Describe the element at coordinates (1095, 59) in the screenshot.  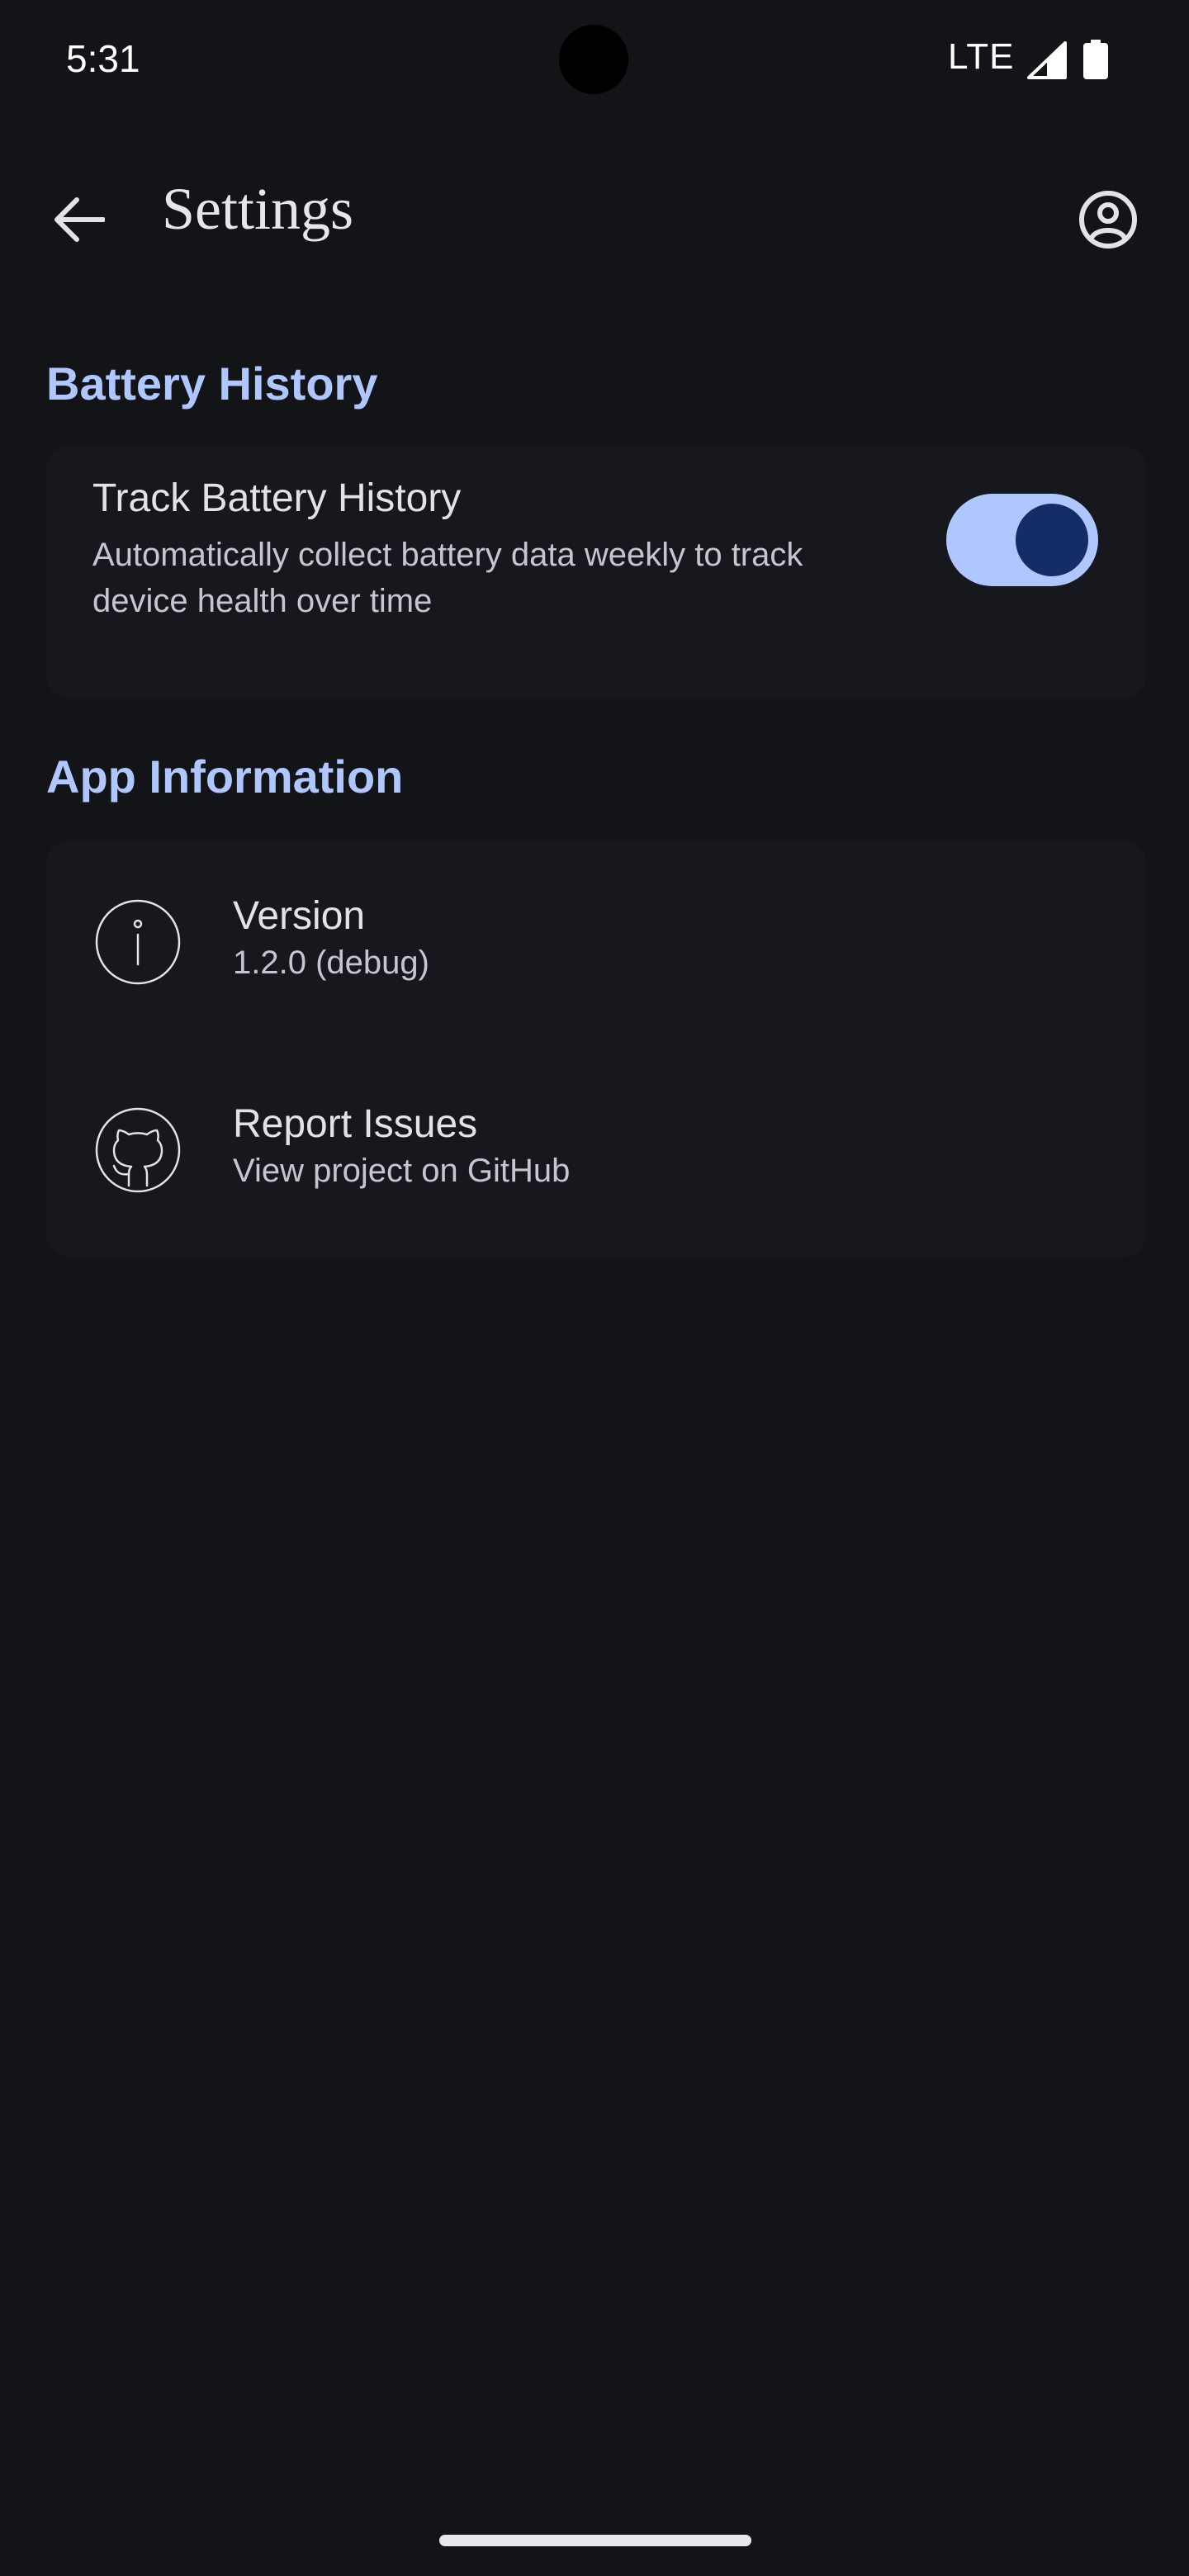
I see `battery-icon` at that location.